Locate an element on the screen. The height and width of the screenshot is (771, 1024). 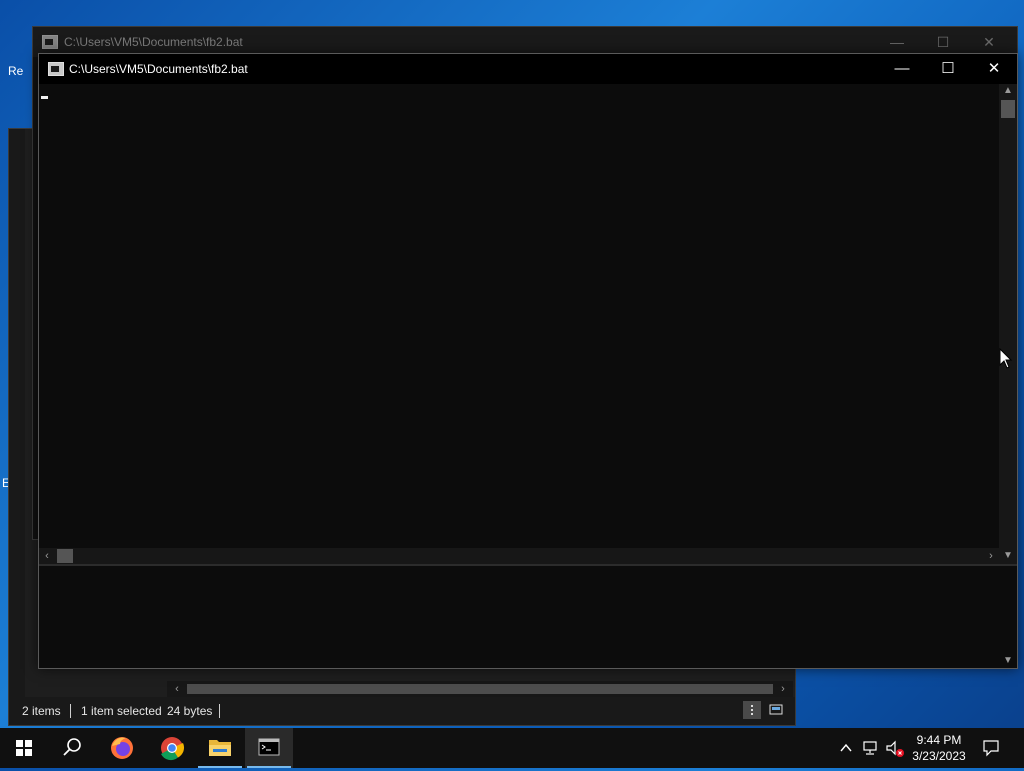
taskbar-command-prompt is located at coordinates (269, 748).